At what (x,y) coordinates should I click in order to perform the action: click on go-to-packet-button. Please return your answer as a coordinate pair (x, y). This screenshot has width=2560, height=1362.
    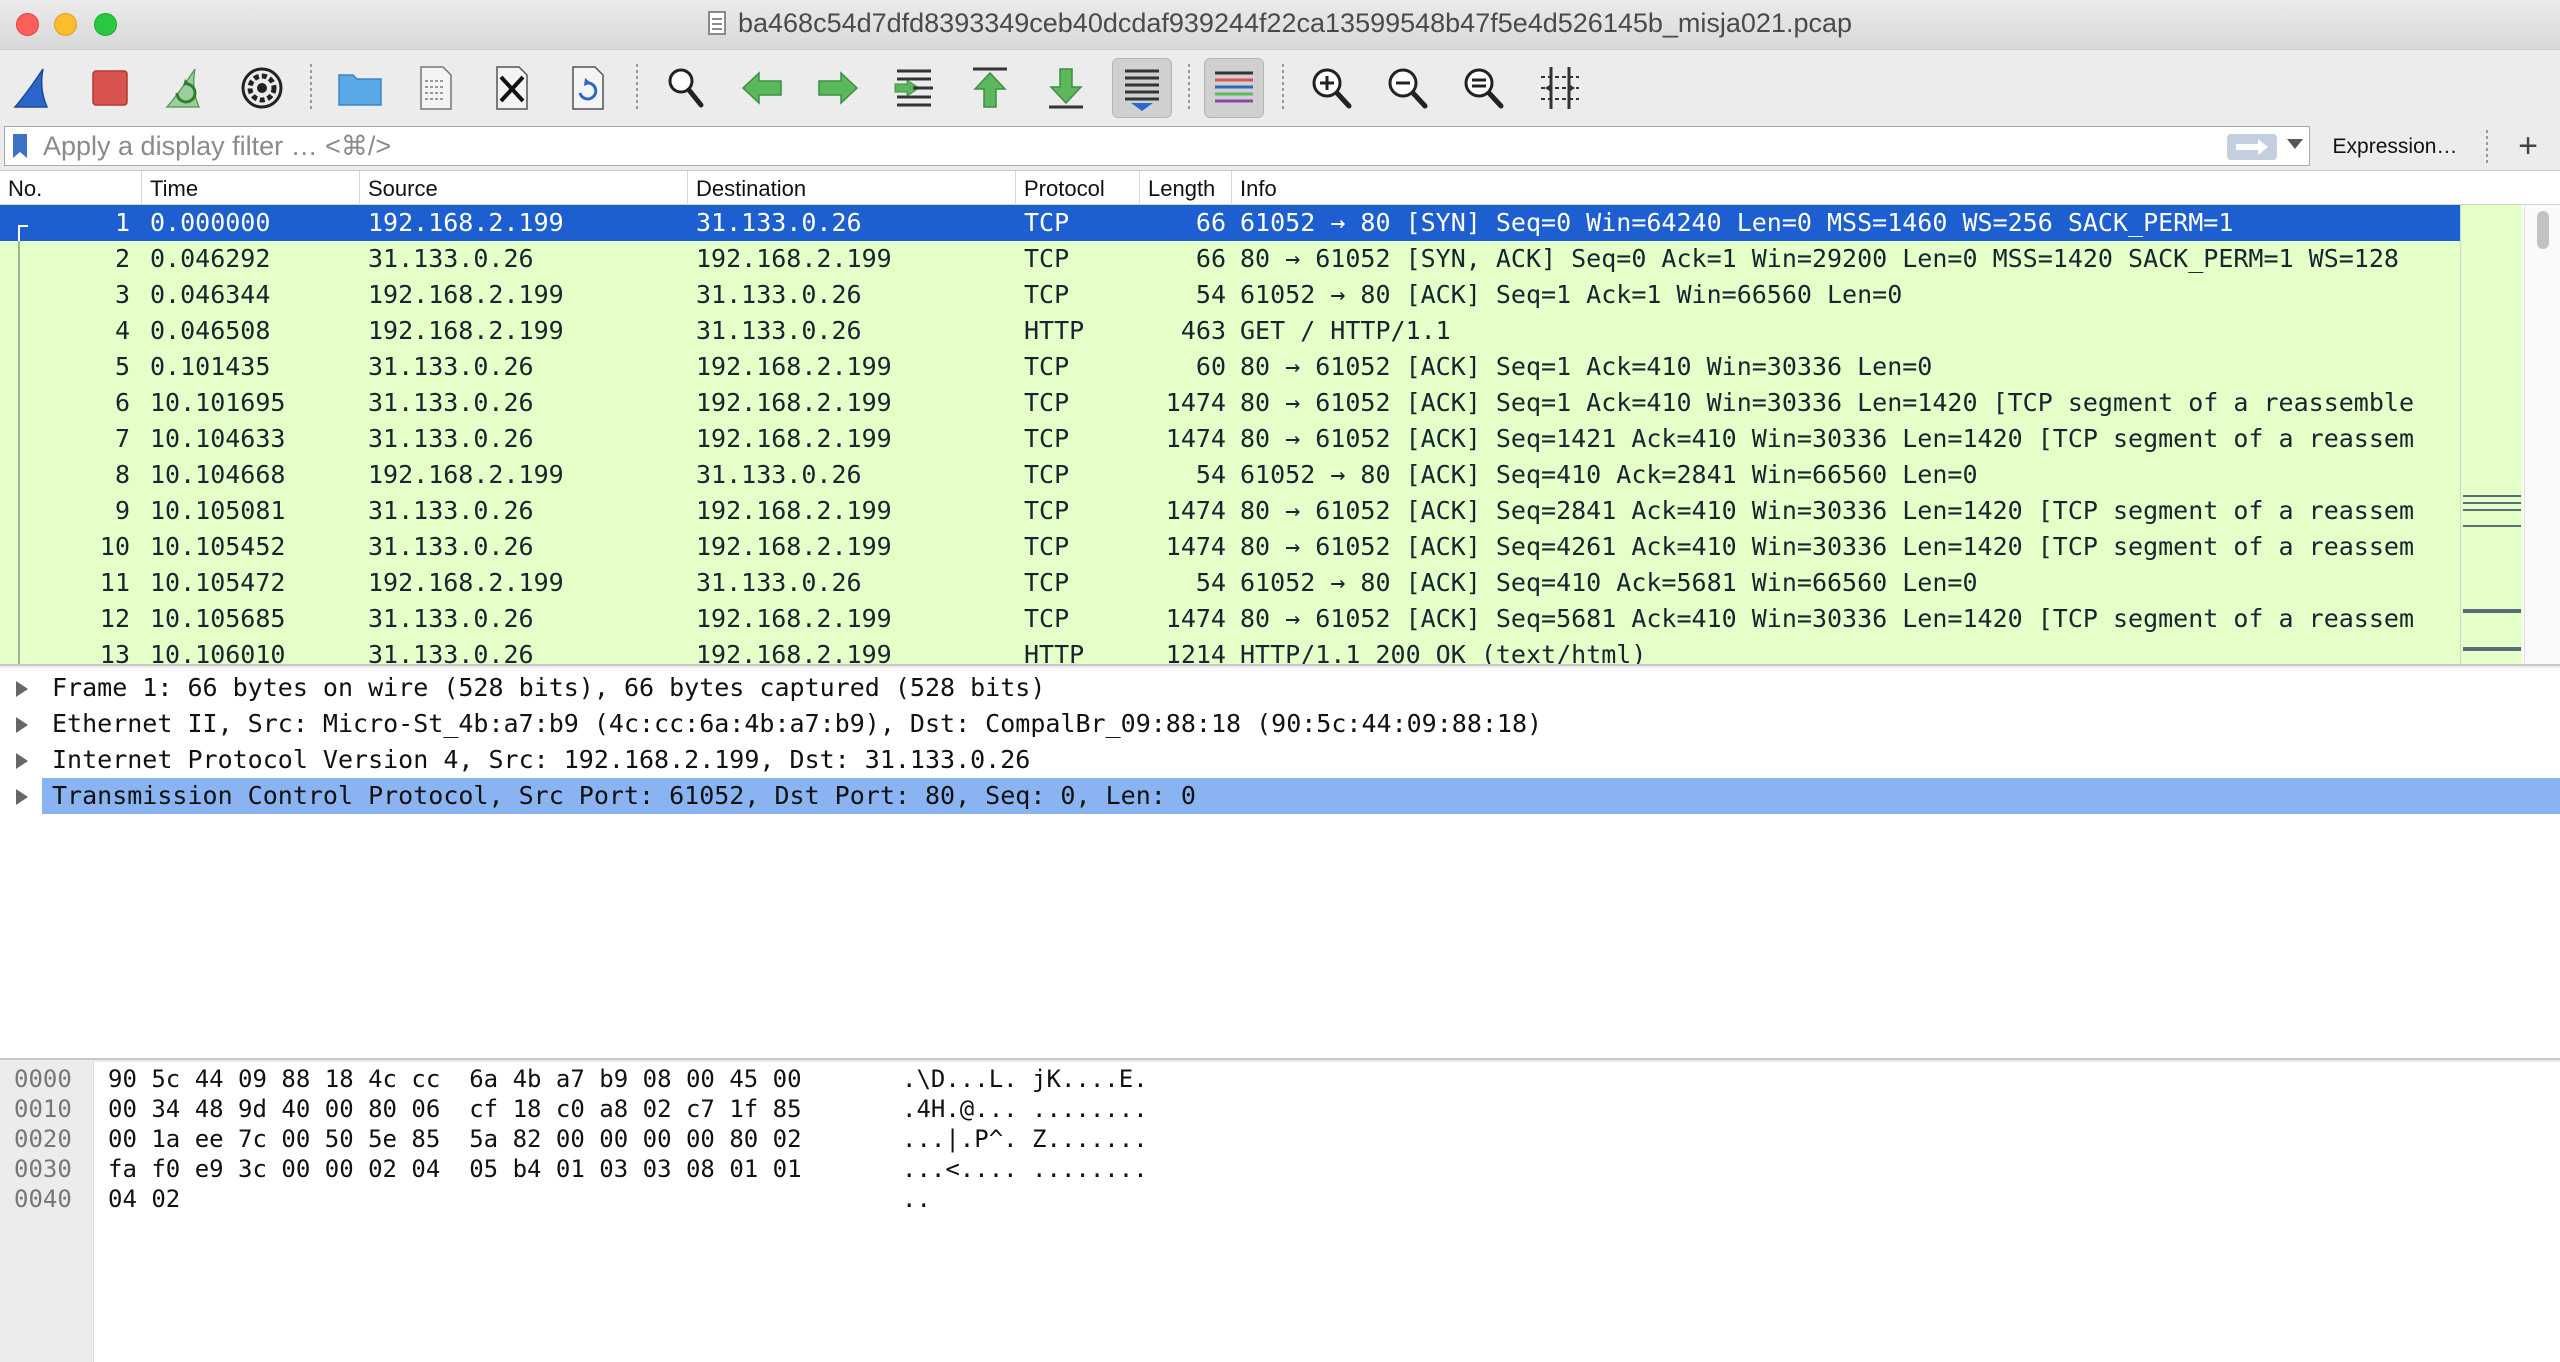
    Looking at the image, I should click on (914, 88).